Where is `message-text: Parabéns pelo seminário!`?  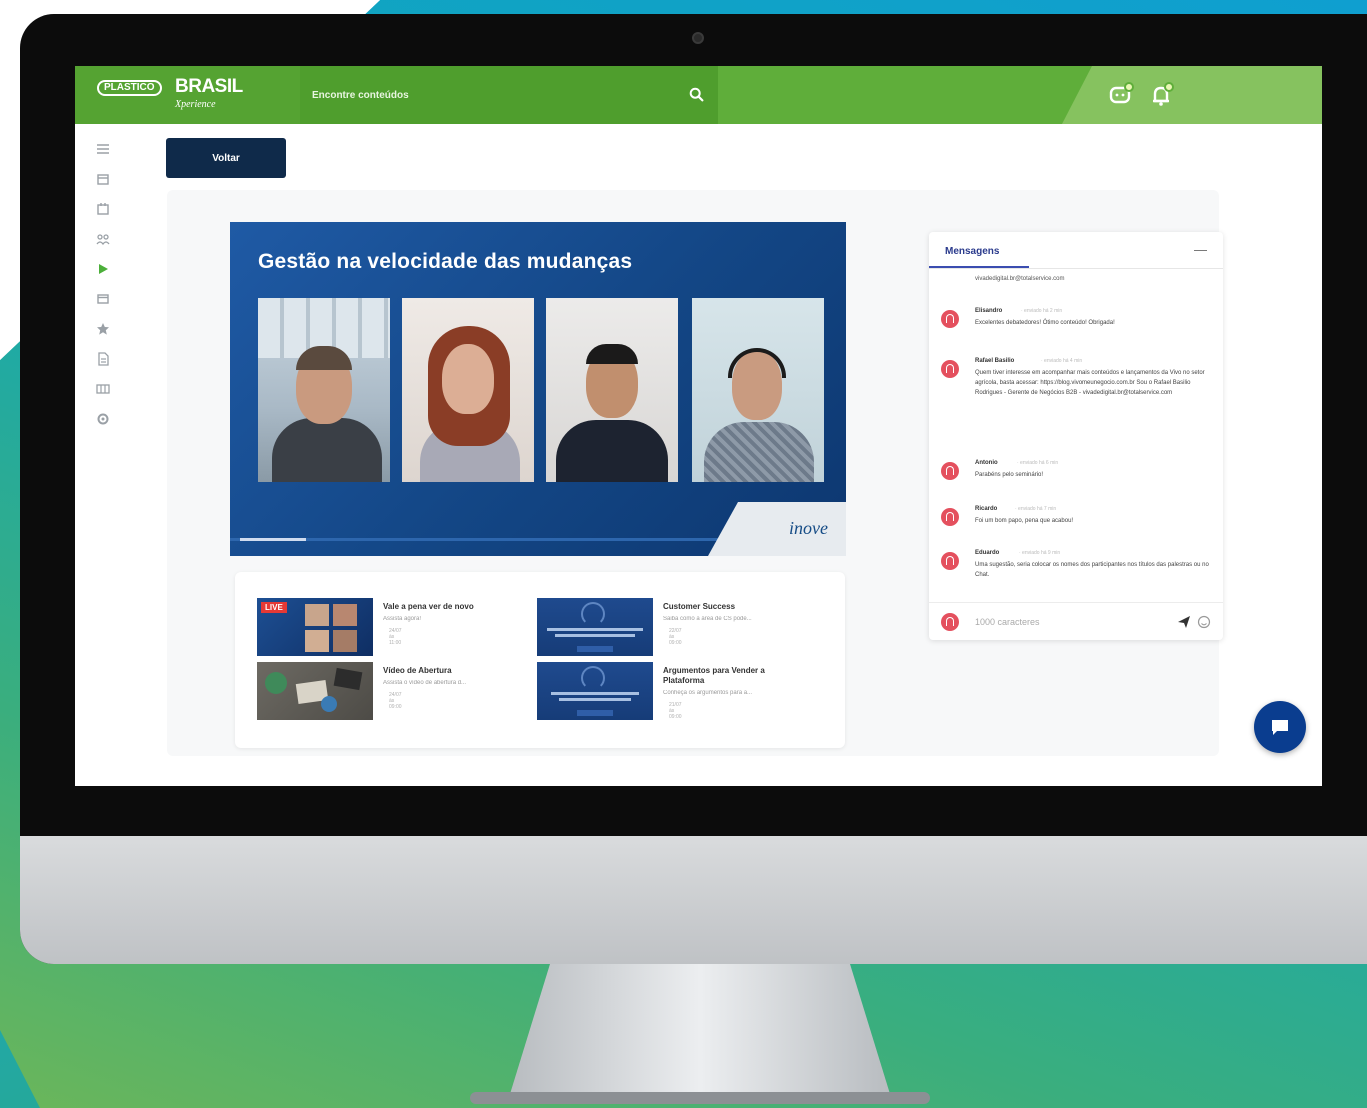 message-text: Parabéns pelo seminário! is located at coordinates (1009, 475).